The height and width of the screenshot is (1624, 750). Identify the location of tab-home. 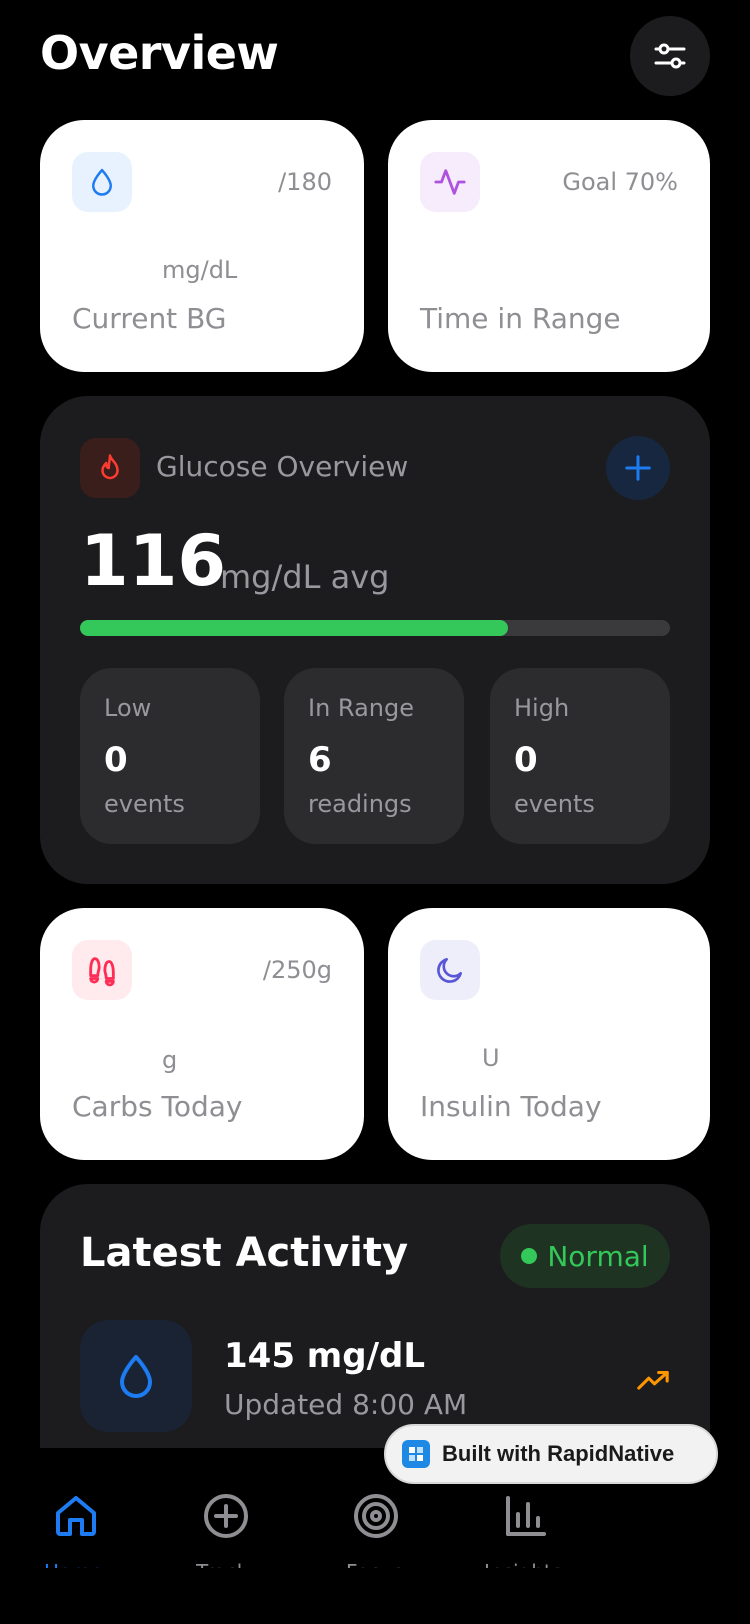
(76, 1516).